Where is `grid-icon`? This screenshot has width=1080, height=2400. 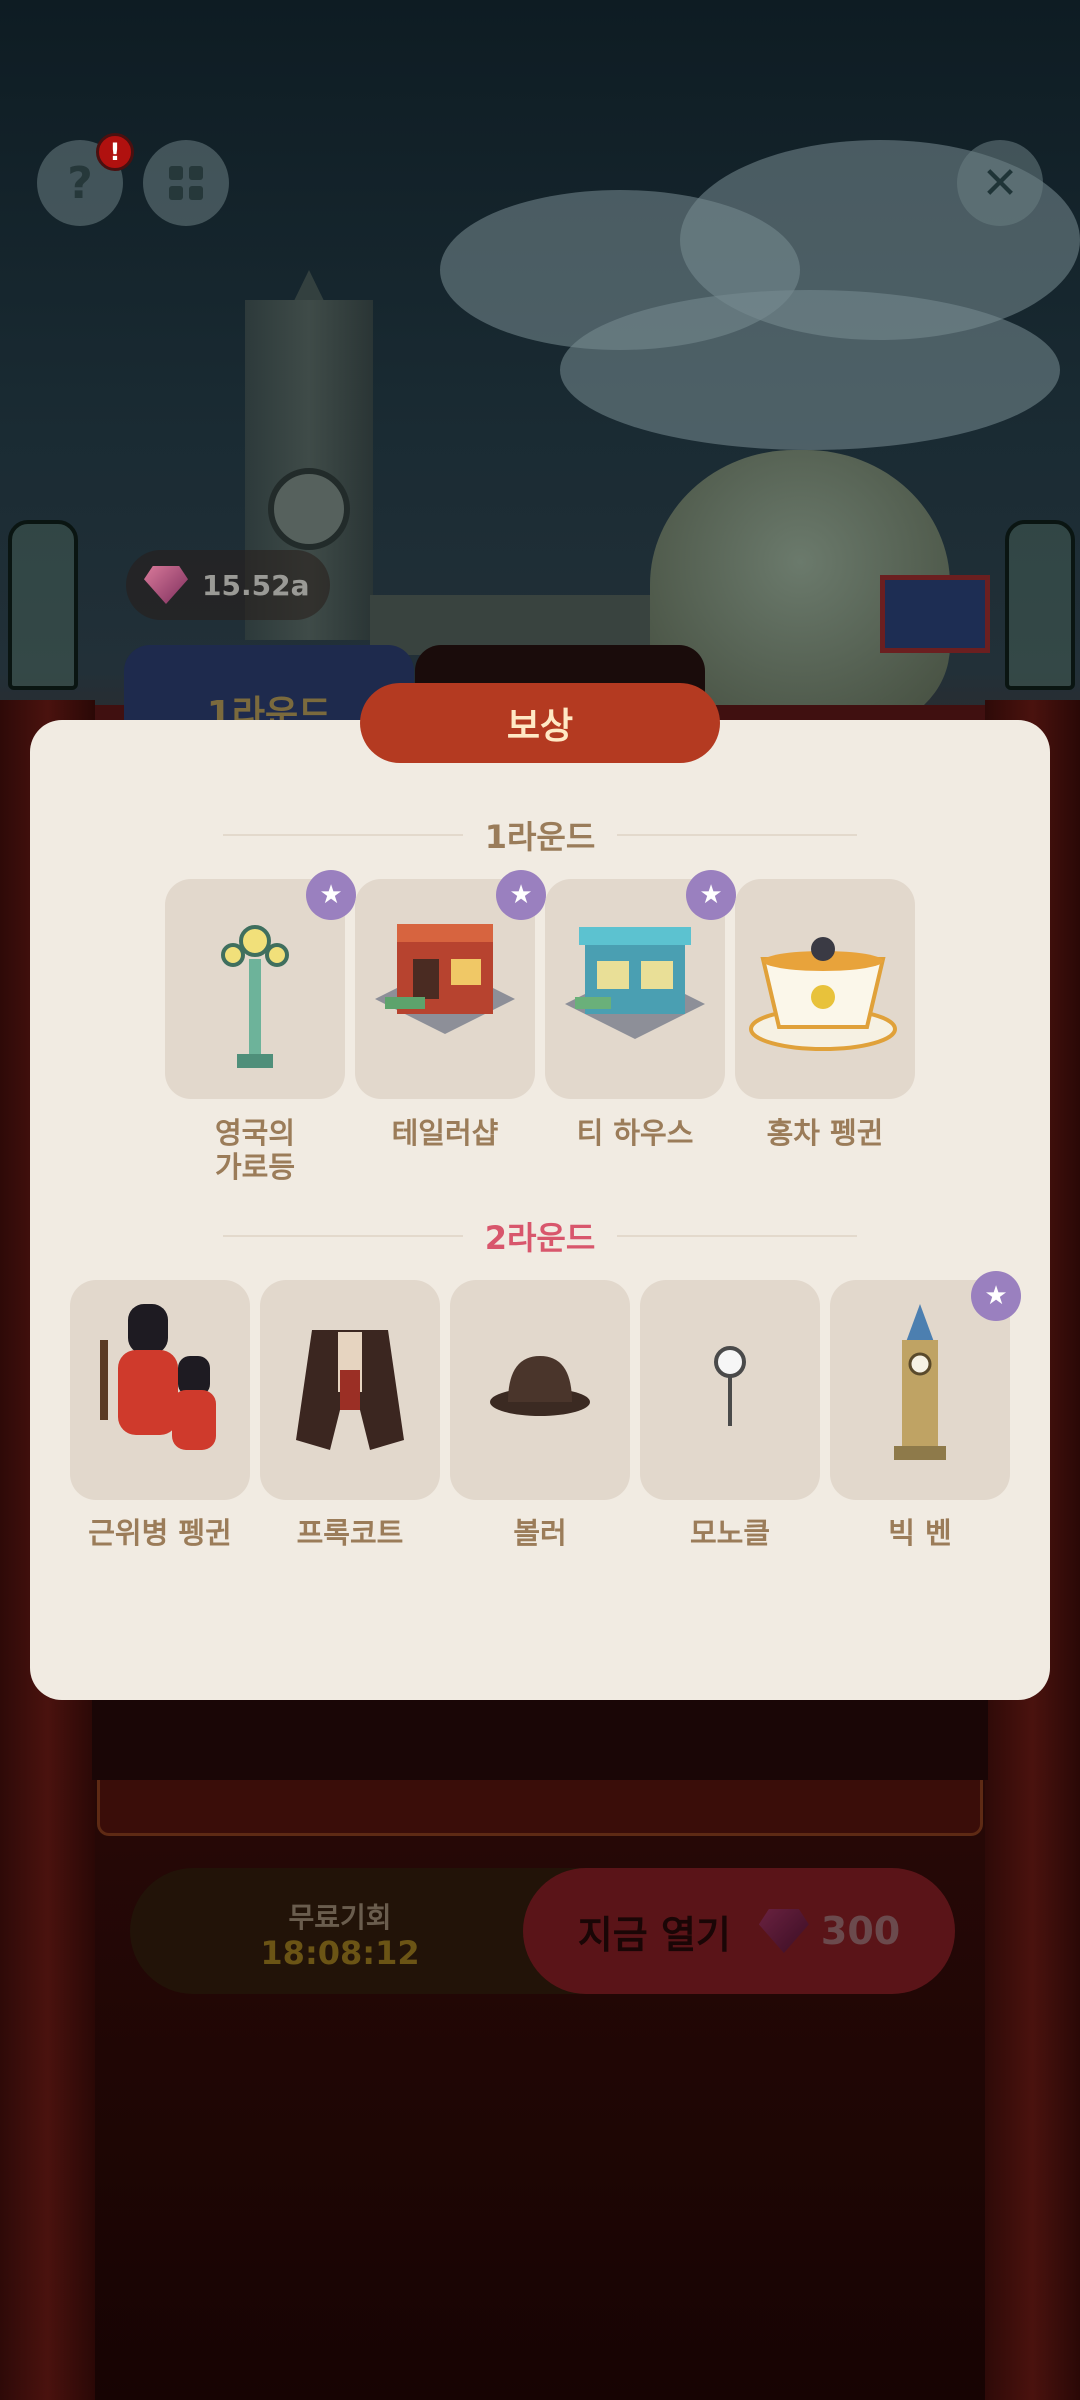 grid-icon is located at coordinates (186, 183).